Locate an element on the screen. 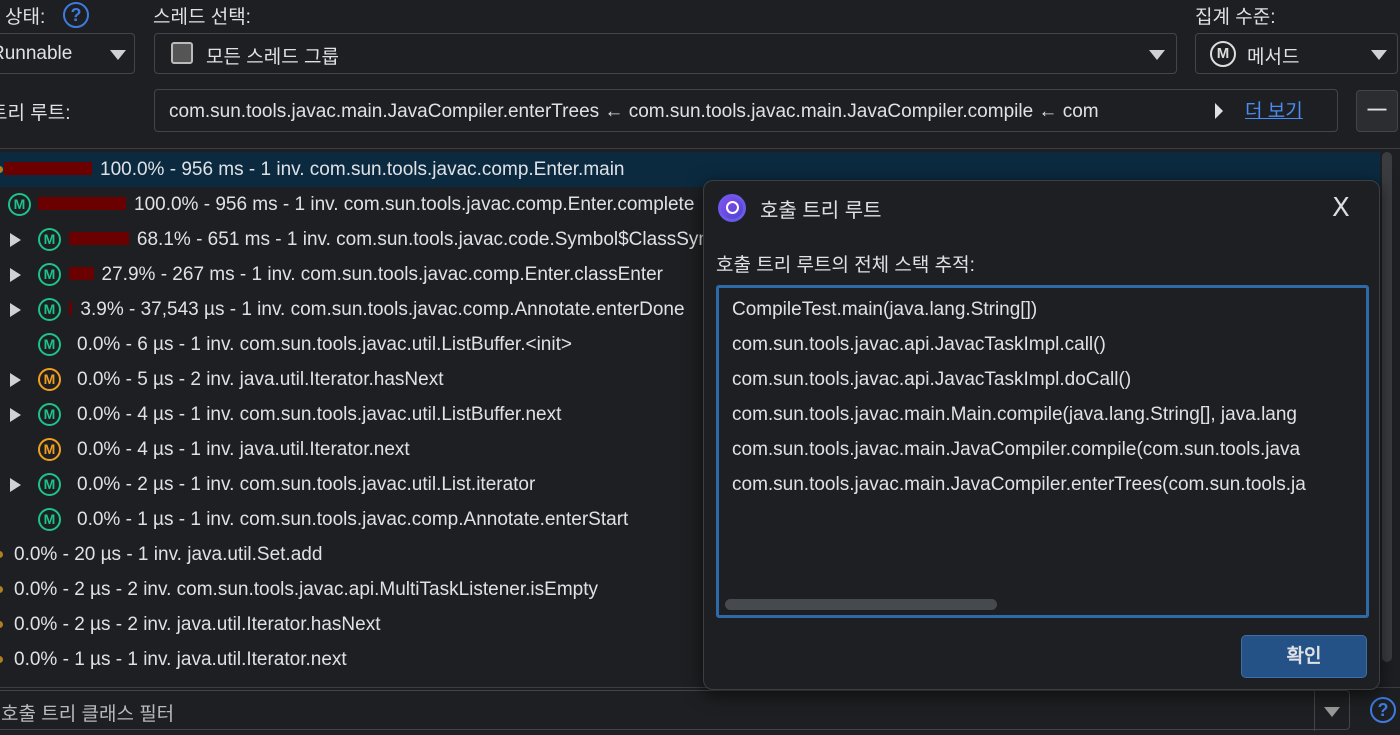 This screenshot has height=735, width=1400. state-label: 상태: is located at coordinates (25, 17).